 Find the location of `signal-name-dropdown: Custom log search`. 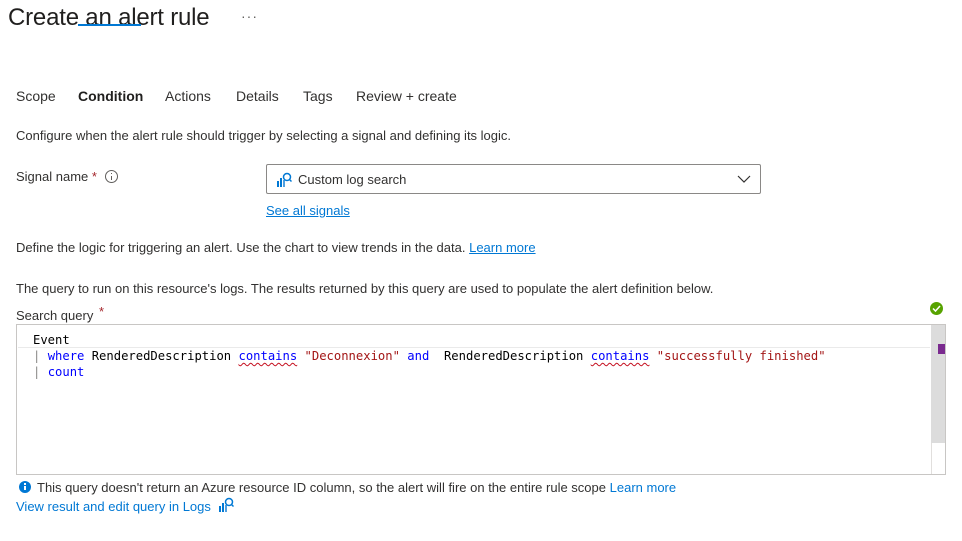

signal-name-dropdown: Custom log search is located at coordinates (513, 179).